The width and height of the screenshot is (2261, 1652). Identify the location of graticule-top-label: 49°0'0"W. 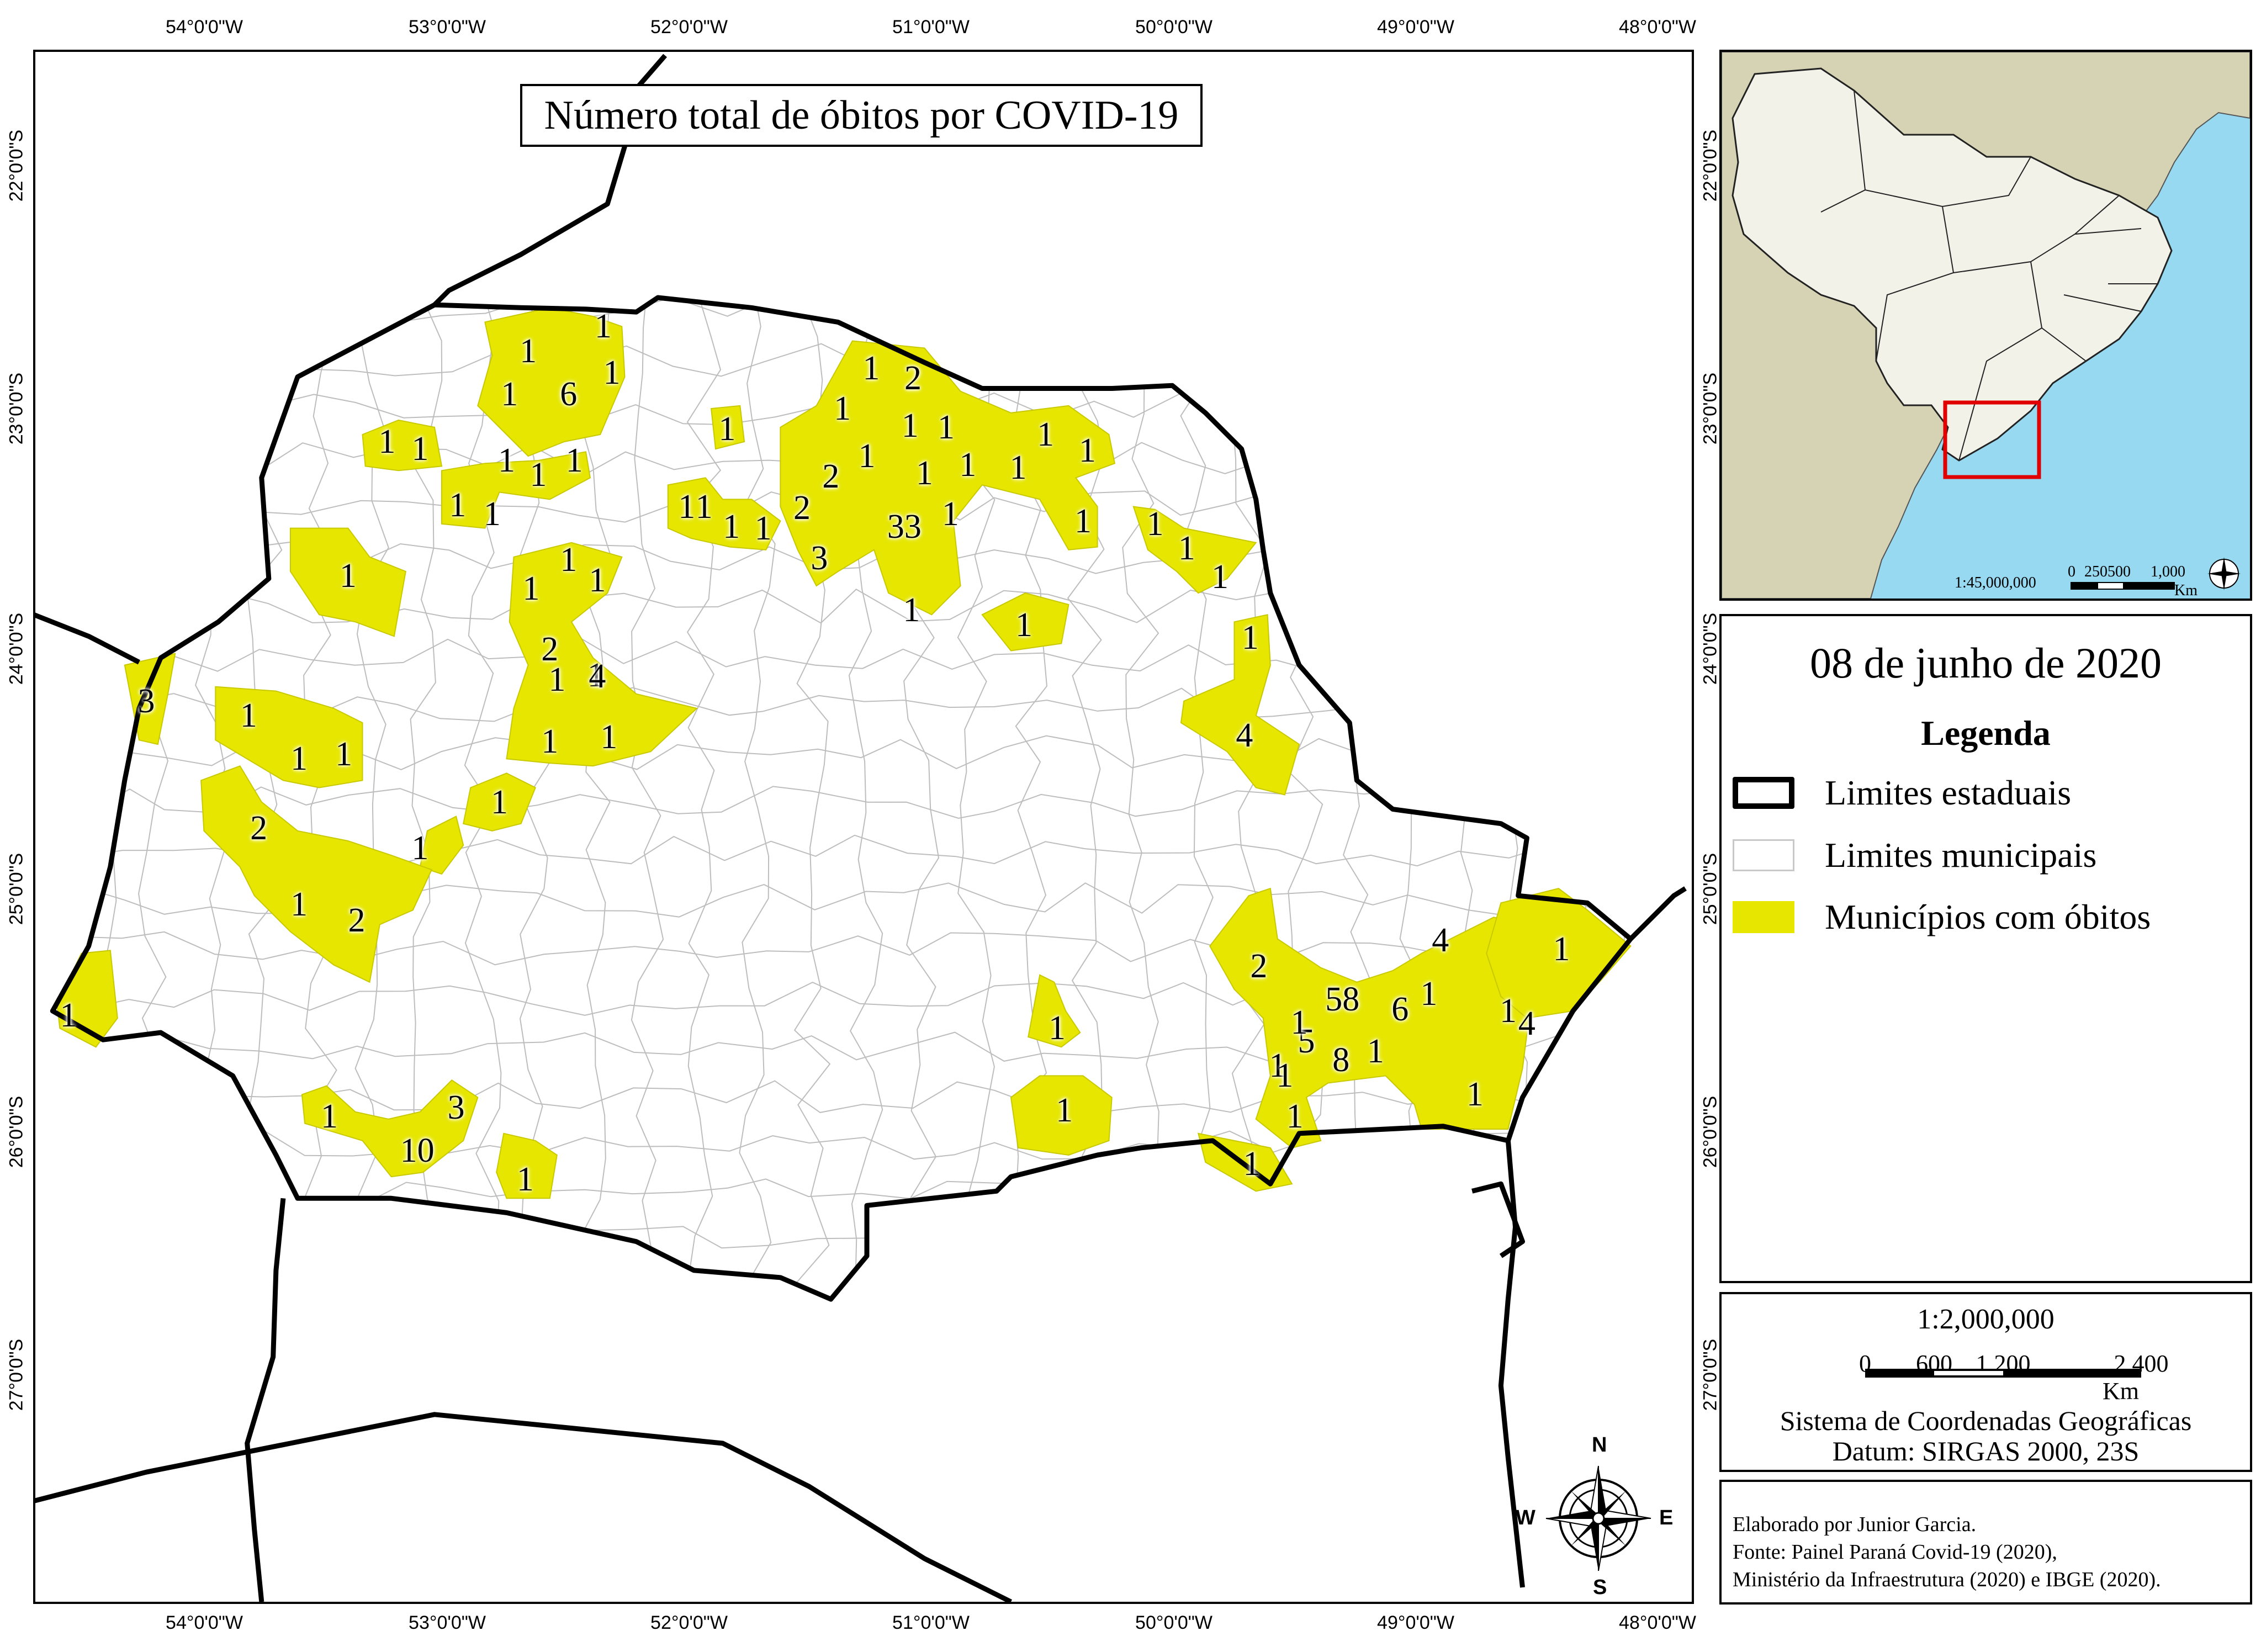
(1415, 27).